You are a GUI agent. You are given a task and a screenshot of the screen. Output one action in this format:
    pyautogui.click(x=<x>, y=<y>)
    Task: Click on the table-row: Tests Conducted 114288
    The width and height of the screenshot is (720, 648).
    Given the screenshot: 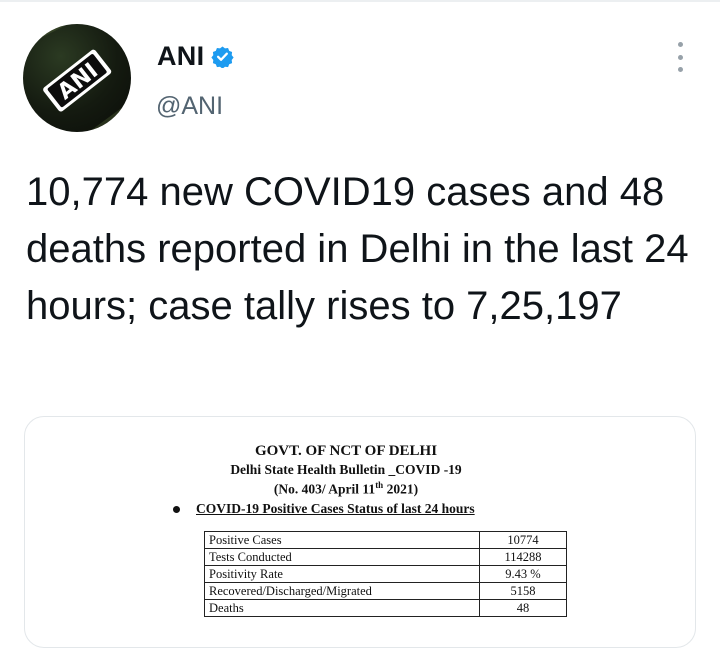 What is the action you would take?
    pyautogui.click(x=385, y=557)
    